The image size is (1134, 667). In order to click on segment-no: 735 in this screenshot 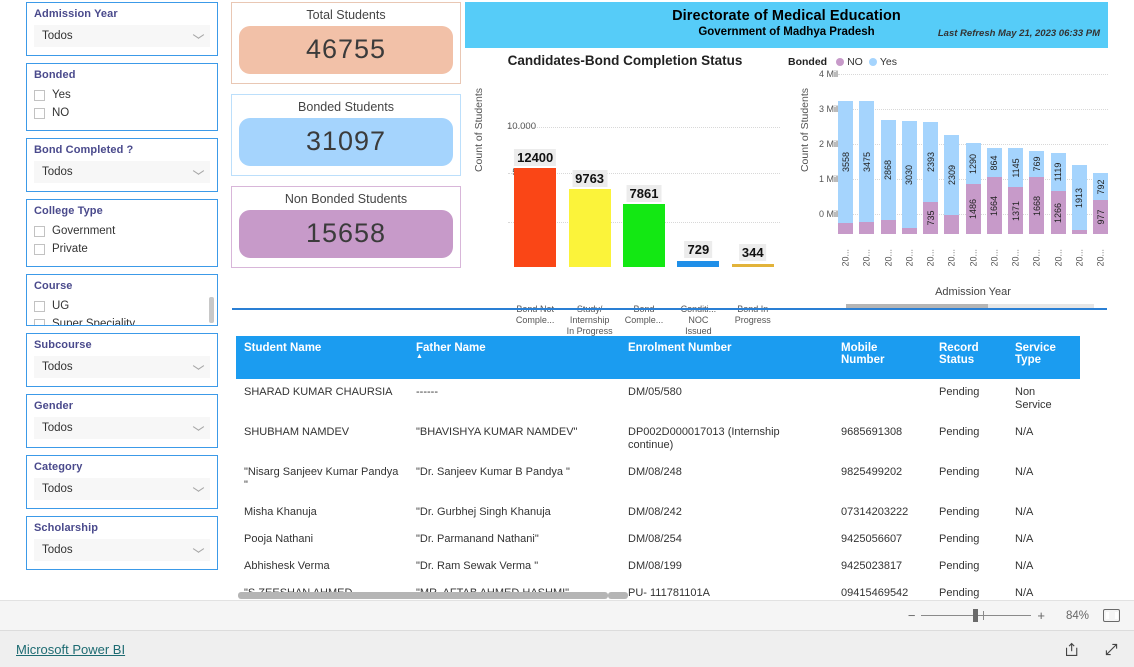, I will do `click(930, 218)`.